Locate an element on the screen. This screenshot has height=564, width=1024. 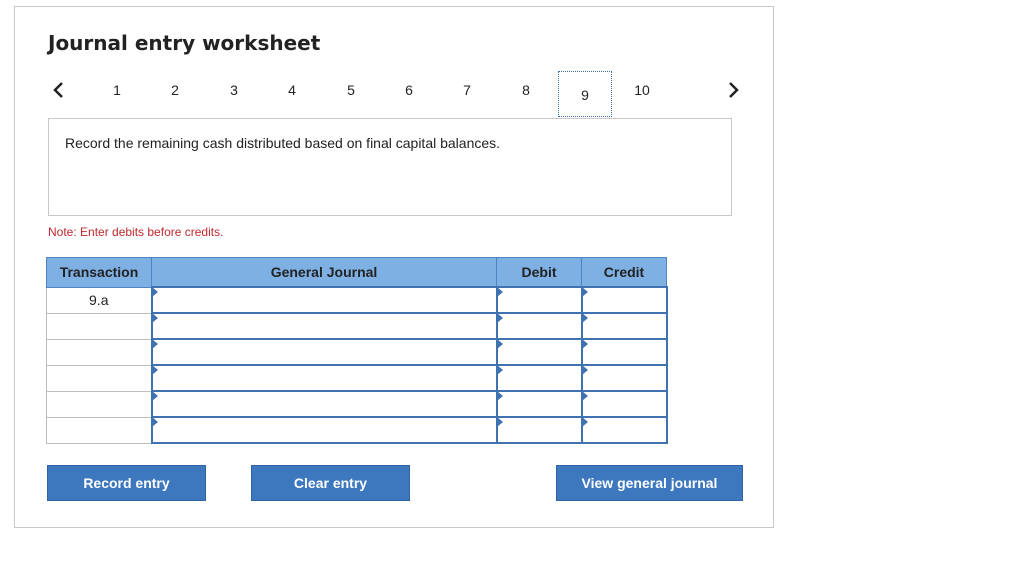
chevron-left-icon is located at coordinates (58, 90).